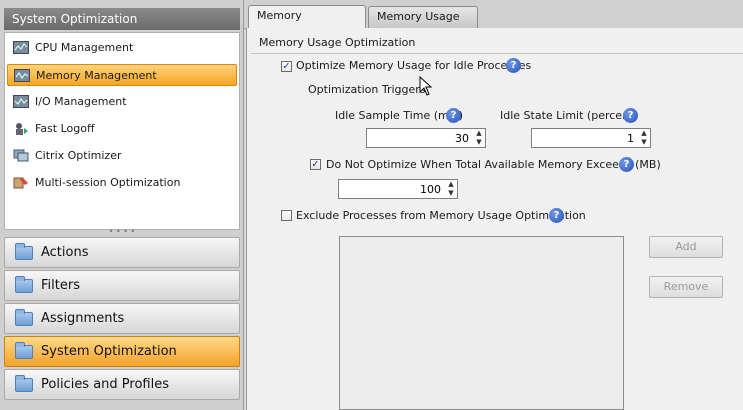 The image size is (743, 410). Describe the element at coordinates (569, 115) in the screenshot. I see `idle-state-label: Idle State Limit (percent)` at that location.